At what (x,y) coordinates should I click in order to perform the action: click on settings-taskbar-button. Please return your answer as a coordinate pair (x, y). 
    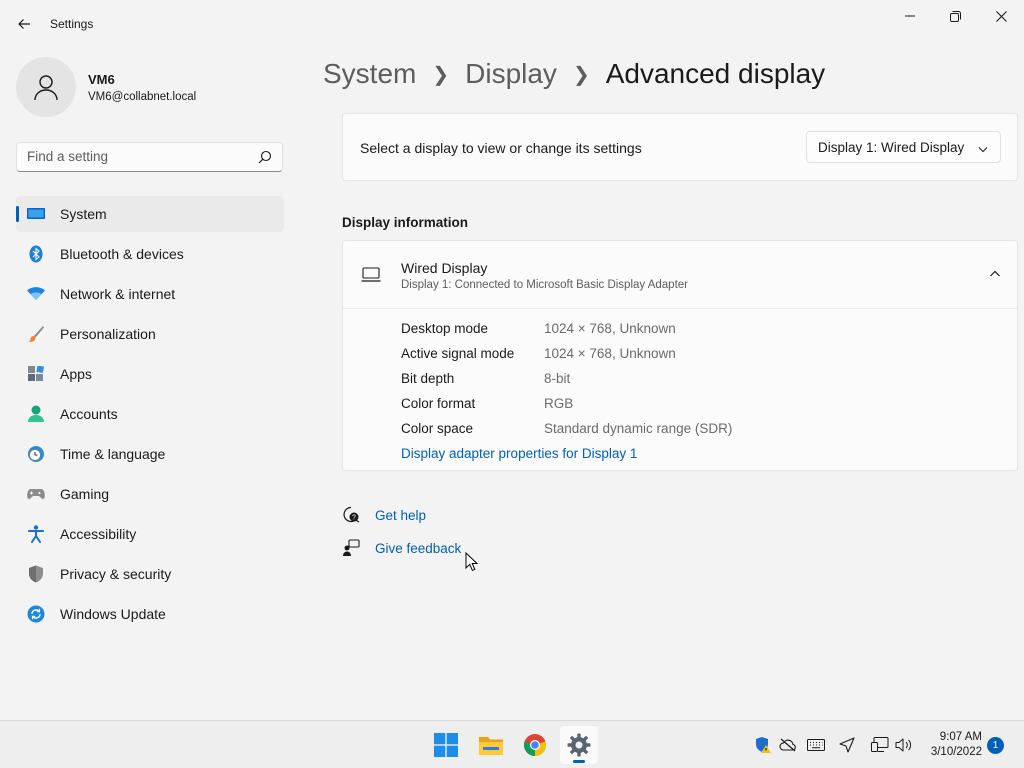
    Looking at the image, I should click on (579, 745).